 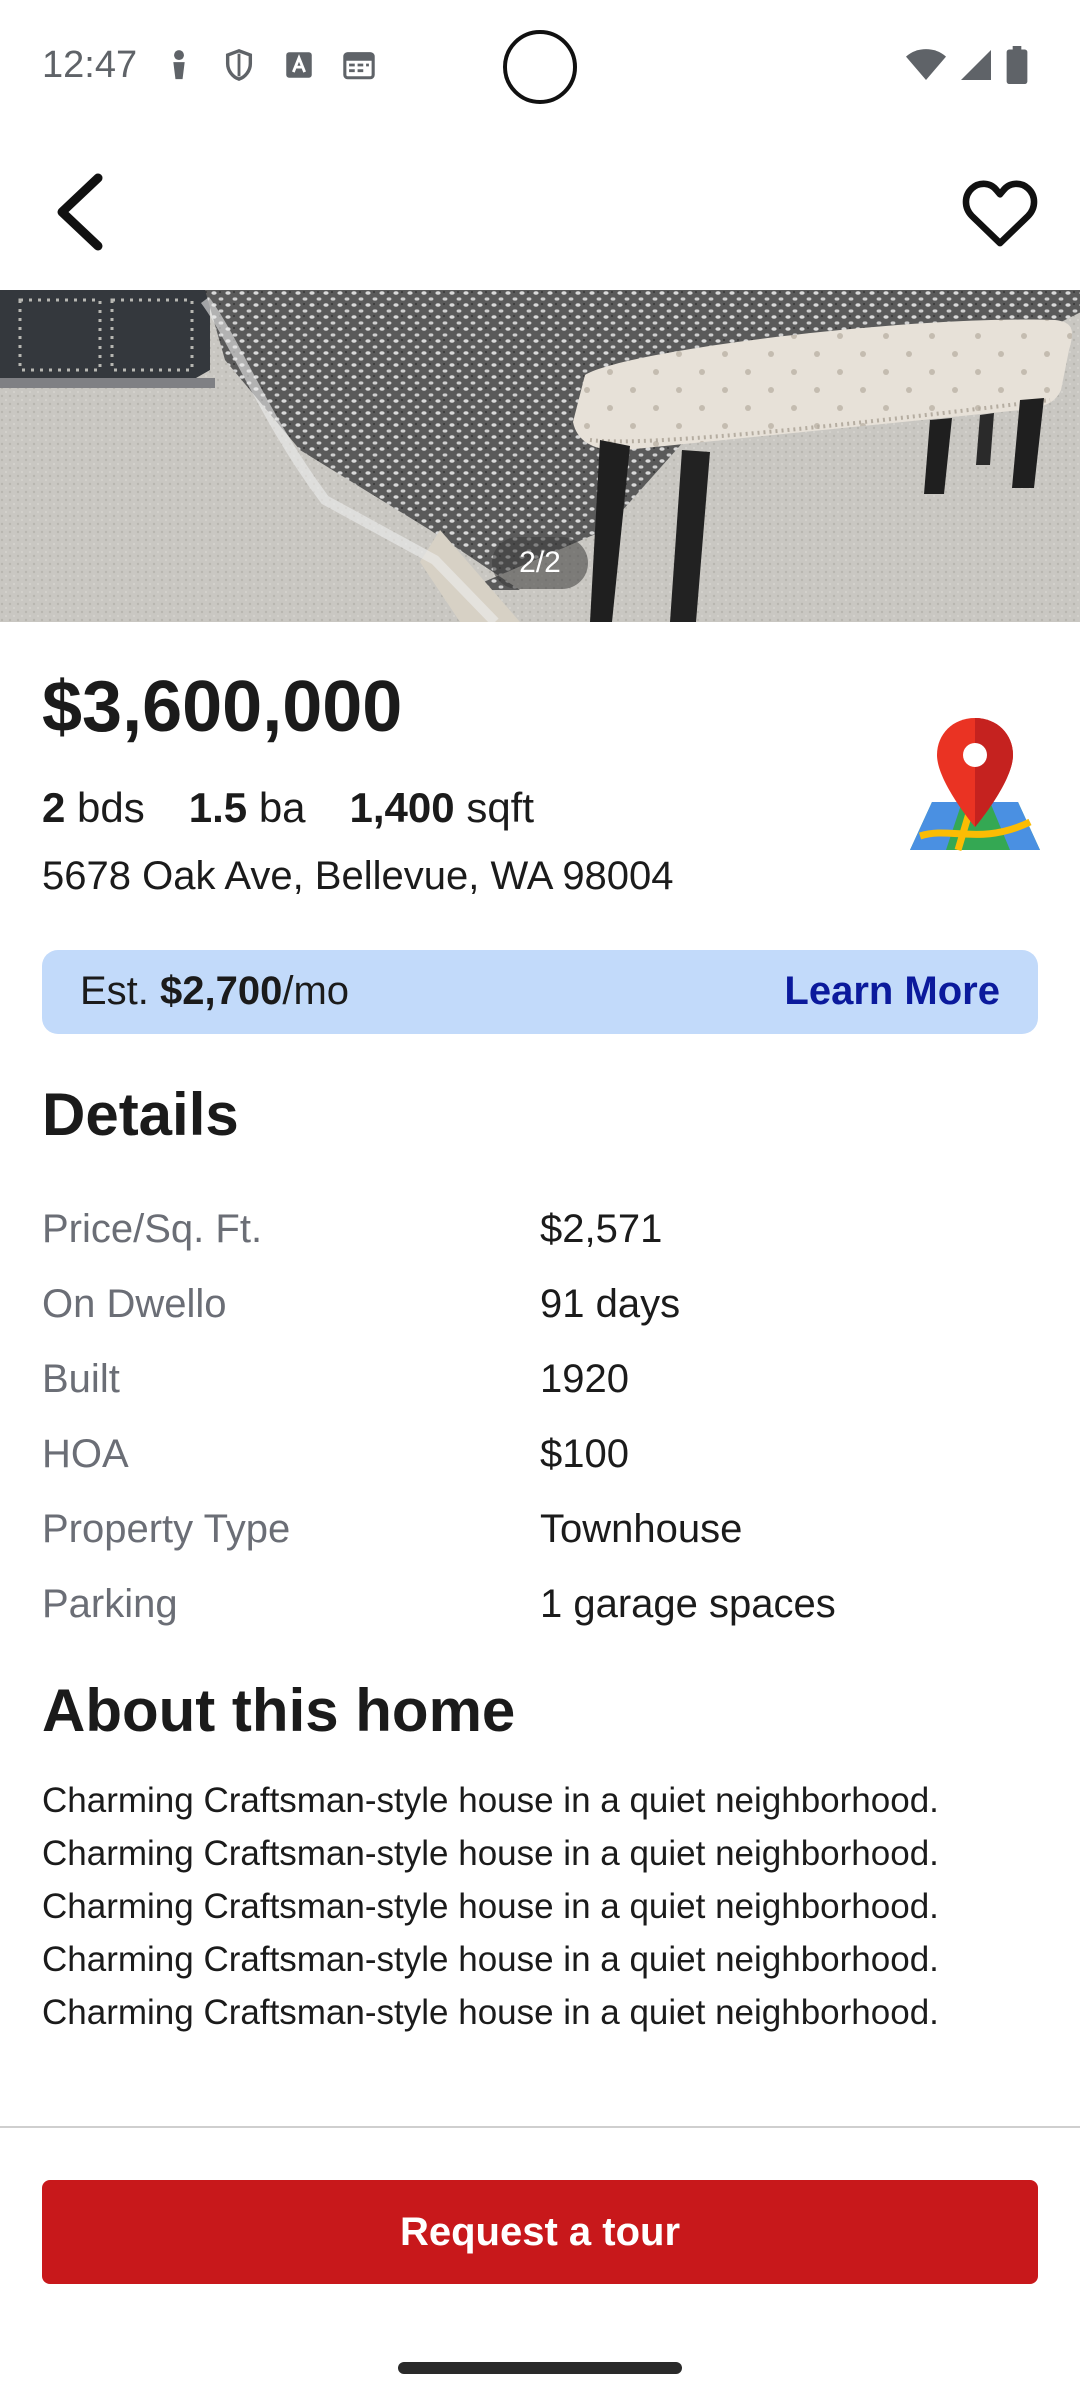 I want to click on listing-facts: 2 bds 1.5 ba 1,400 sqft, so click(x=288, y=808).